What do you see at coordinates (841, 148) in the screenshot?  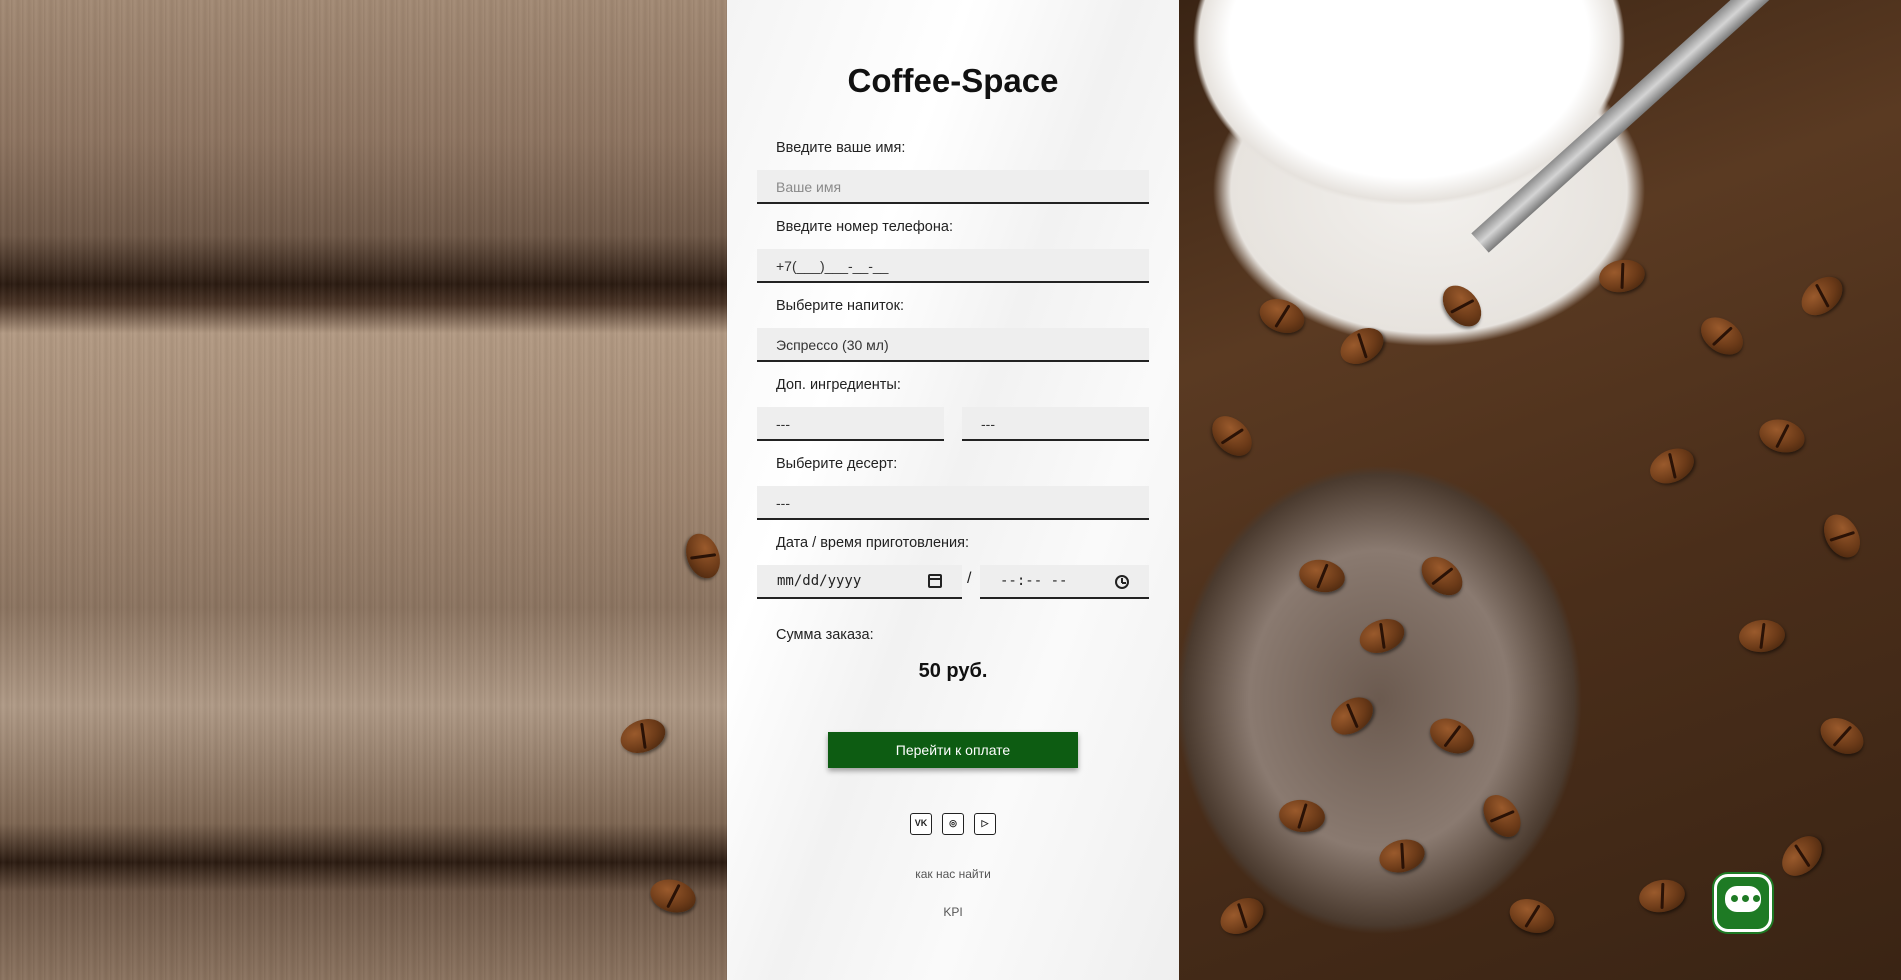 I see `name-label: Введите ваше имя:` at bounding box center [841, 148].